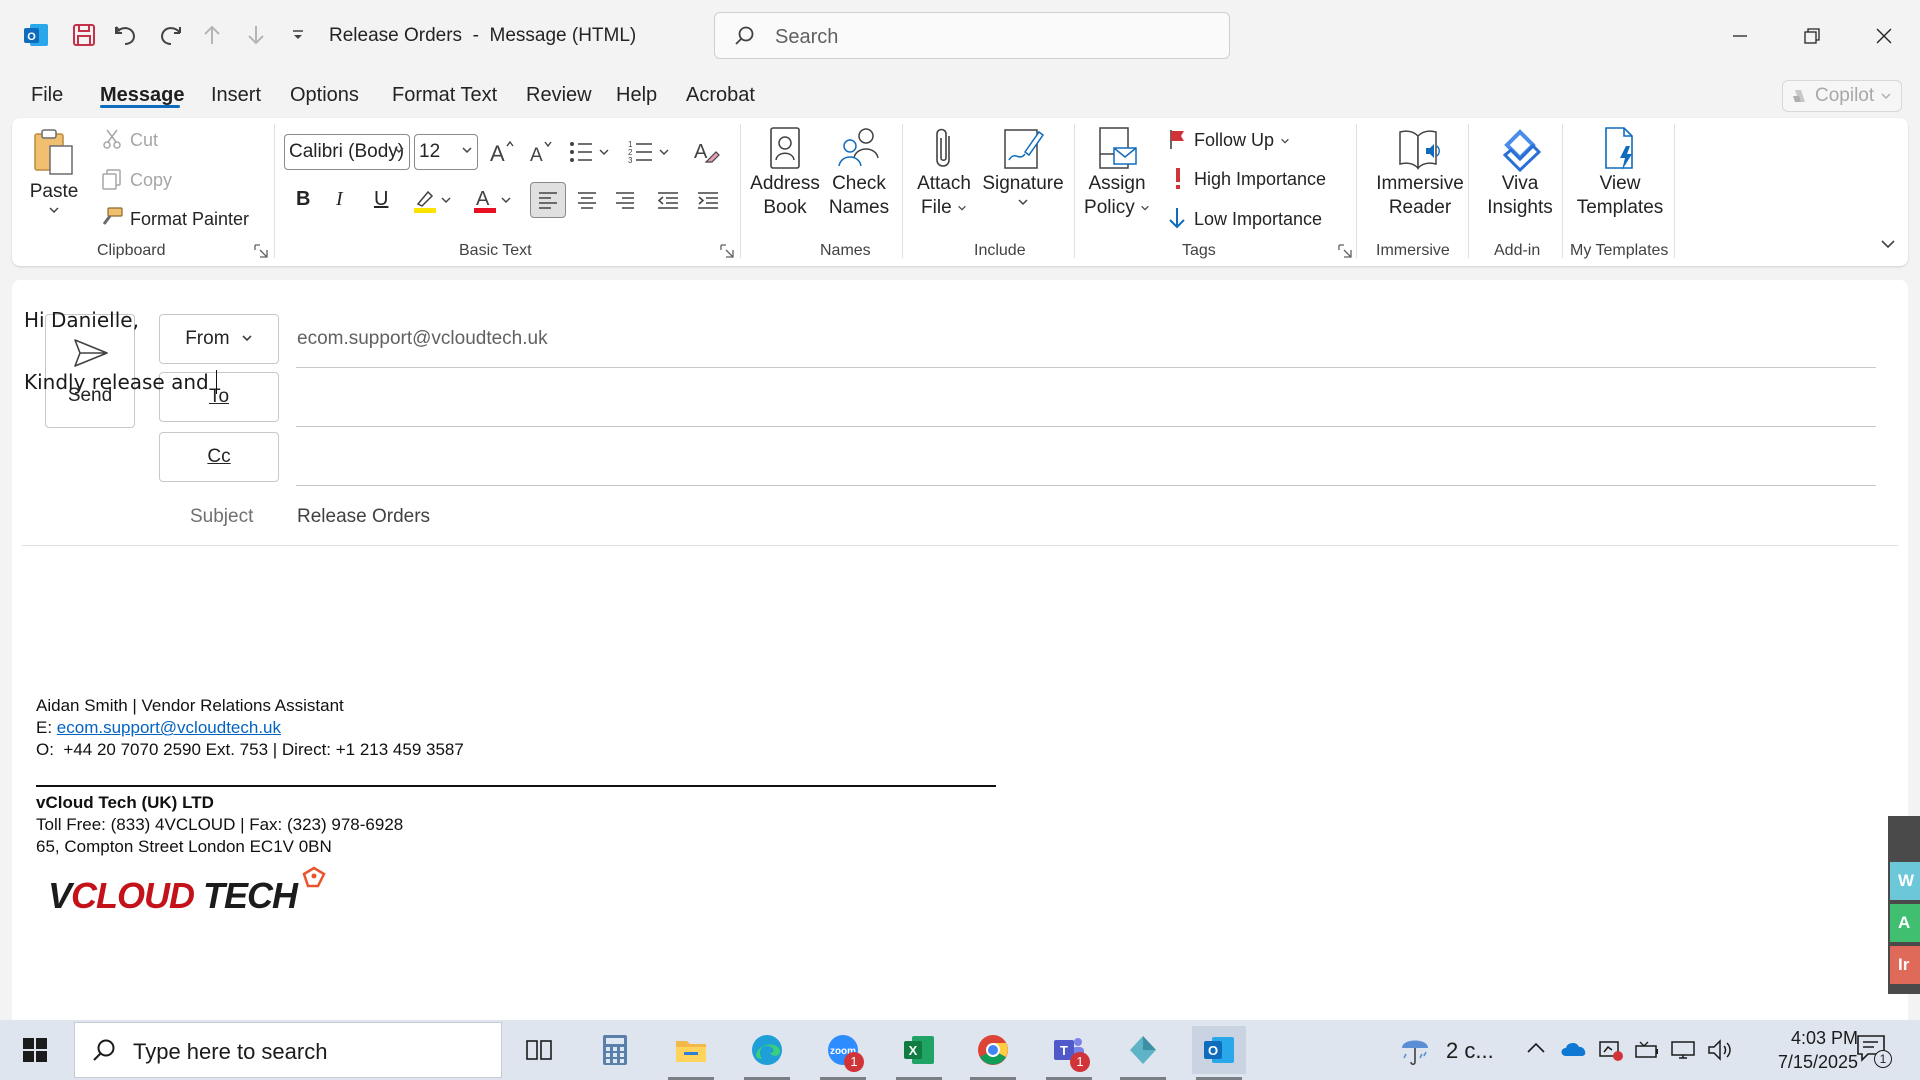 This screenshot has width=1920, height=1080. What do you see at coordinates (919, 1053) in the screenshot?
I see `excel-icon: X` at bounding box center [919, 1053].